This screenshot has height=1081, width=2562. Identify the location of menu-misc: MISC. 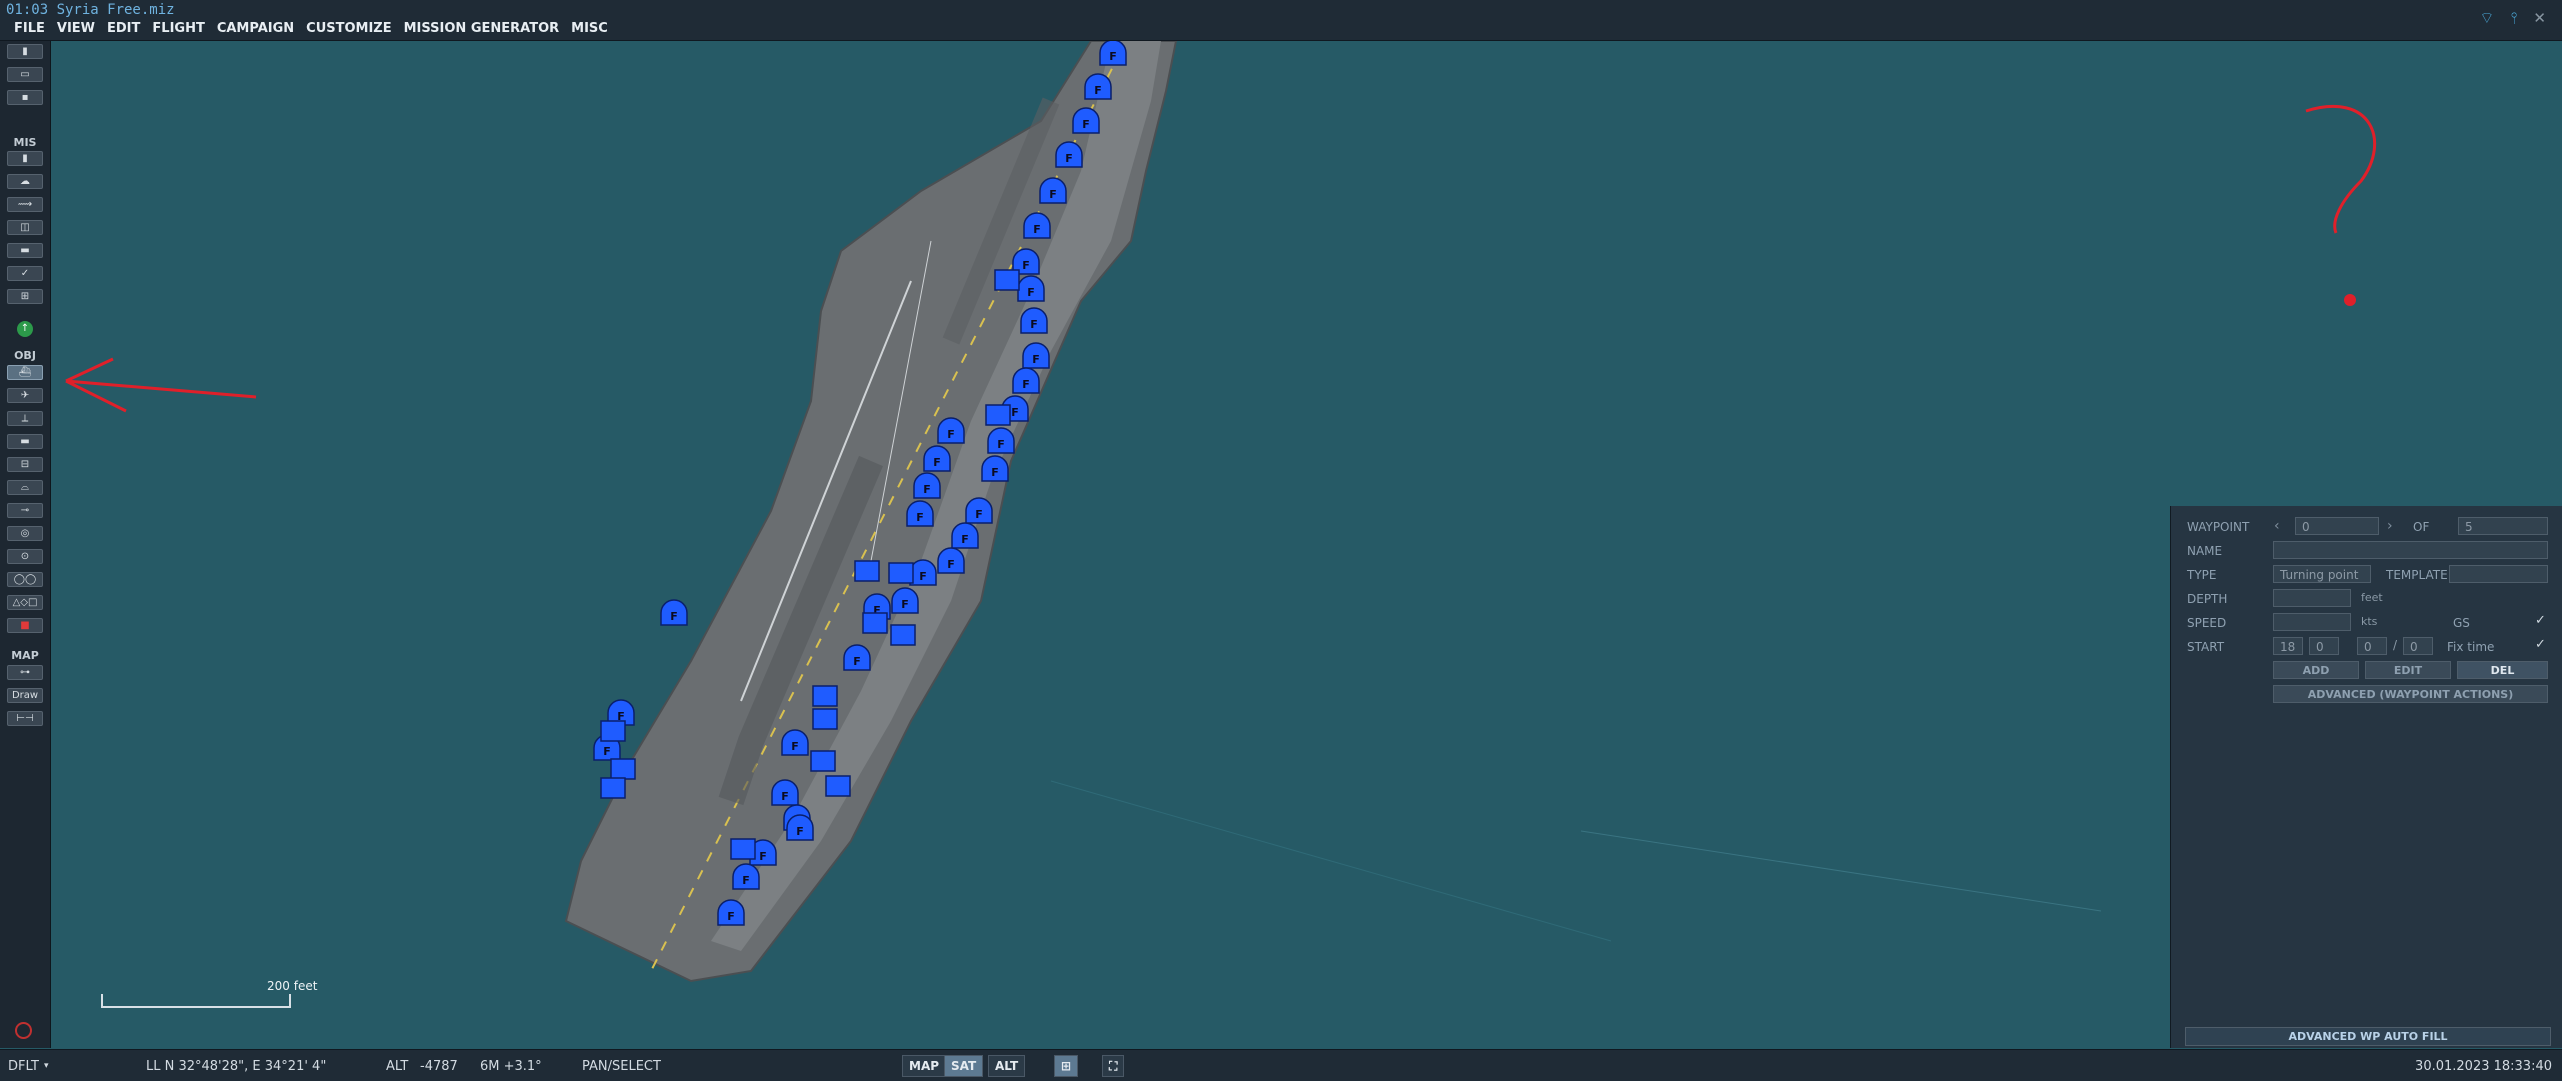
(589, 28).